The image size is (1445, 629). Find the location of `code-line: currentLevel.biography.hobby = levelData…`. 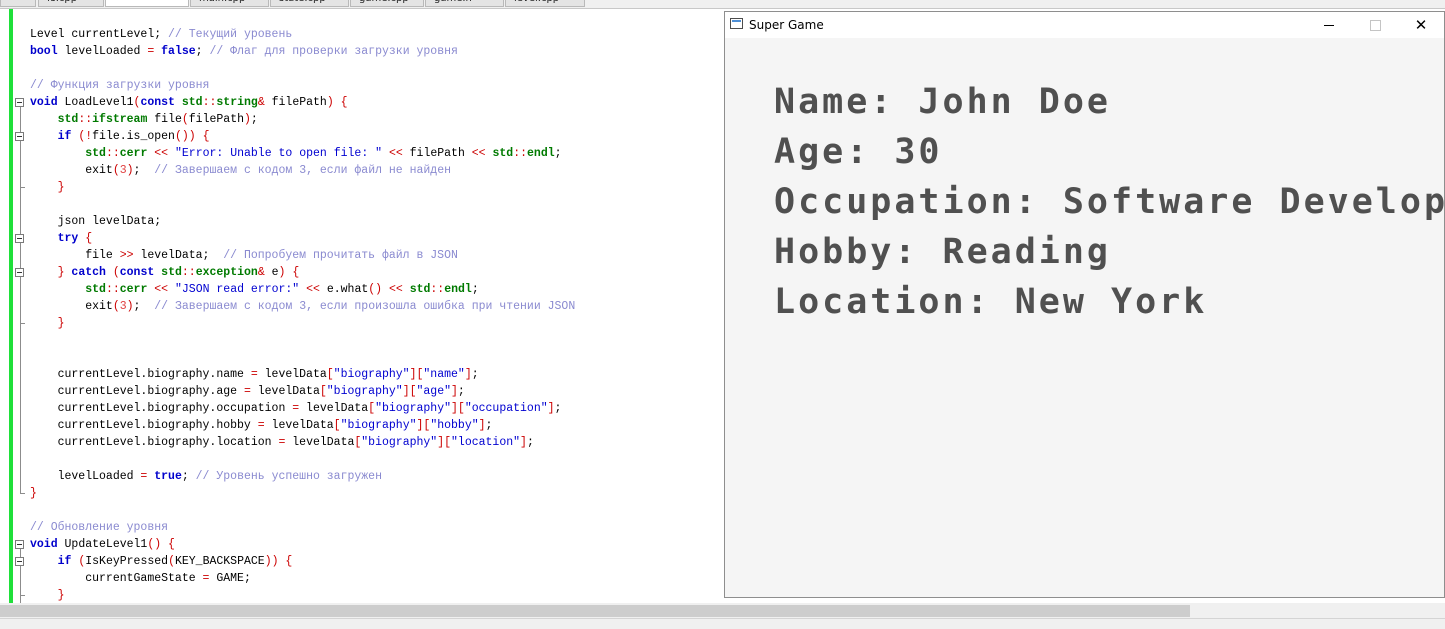

code-line: currentLevel.biography.hobby = levelData… is located at coordinates (302, 425).